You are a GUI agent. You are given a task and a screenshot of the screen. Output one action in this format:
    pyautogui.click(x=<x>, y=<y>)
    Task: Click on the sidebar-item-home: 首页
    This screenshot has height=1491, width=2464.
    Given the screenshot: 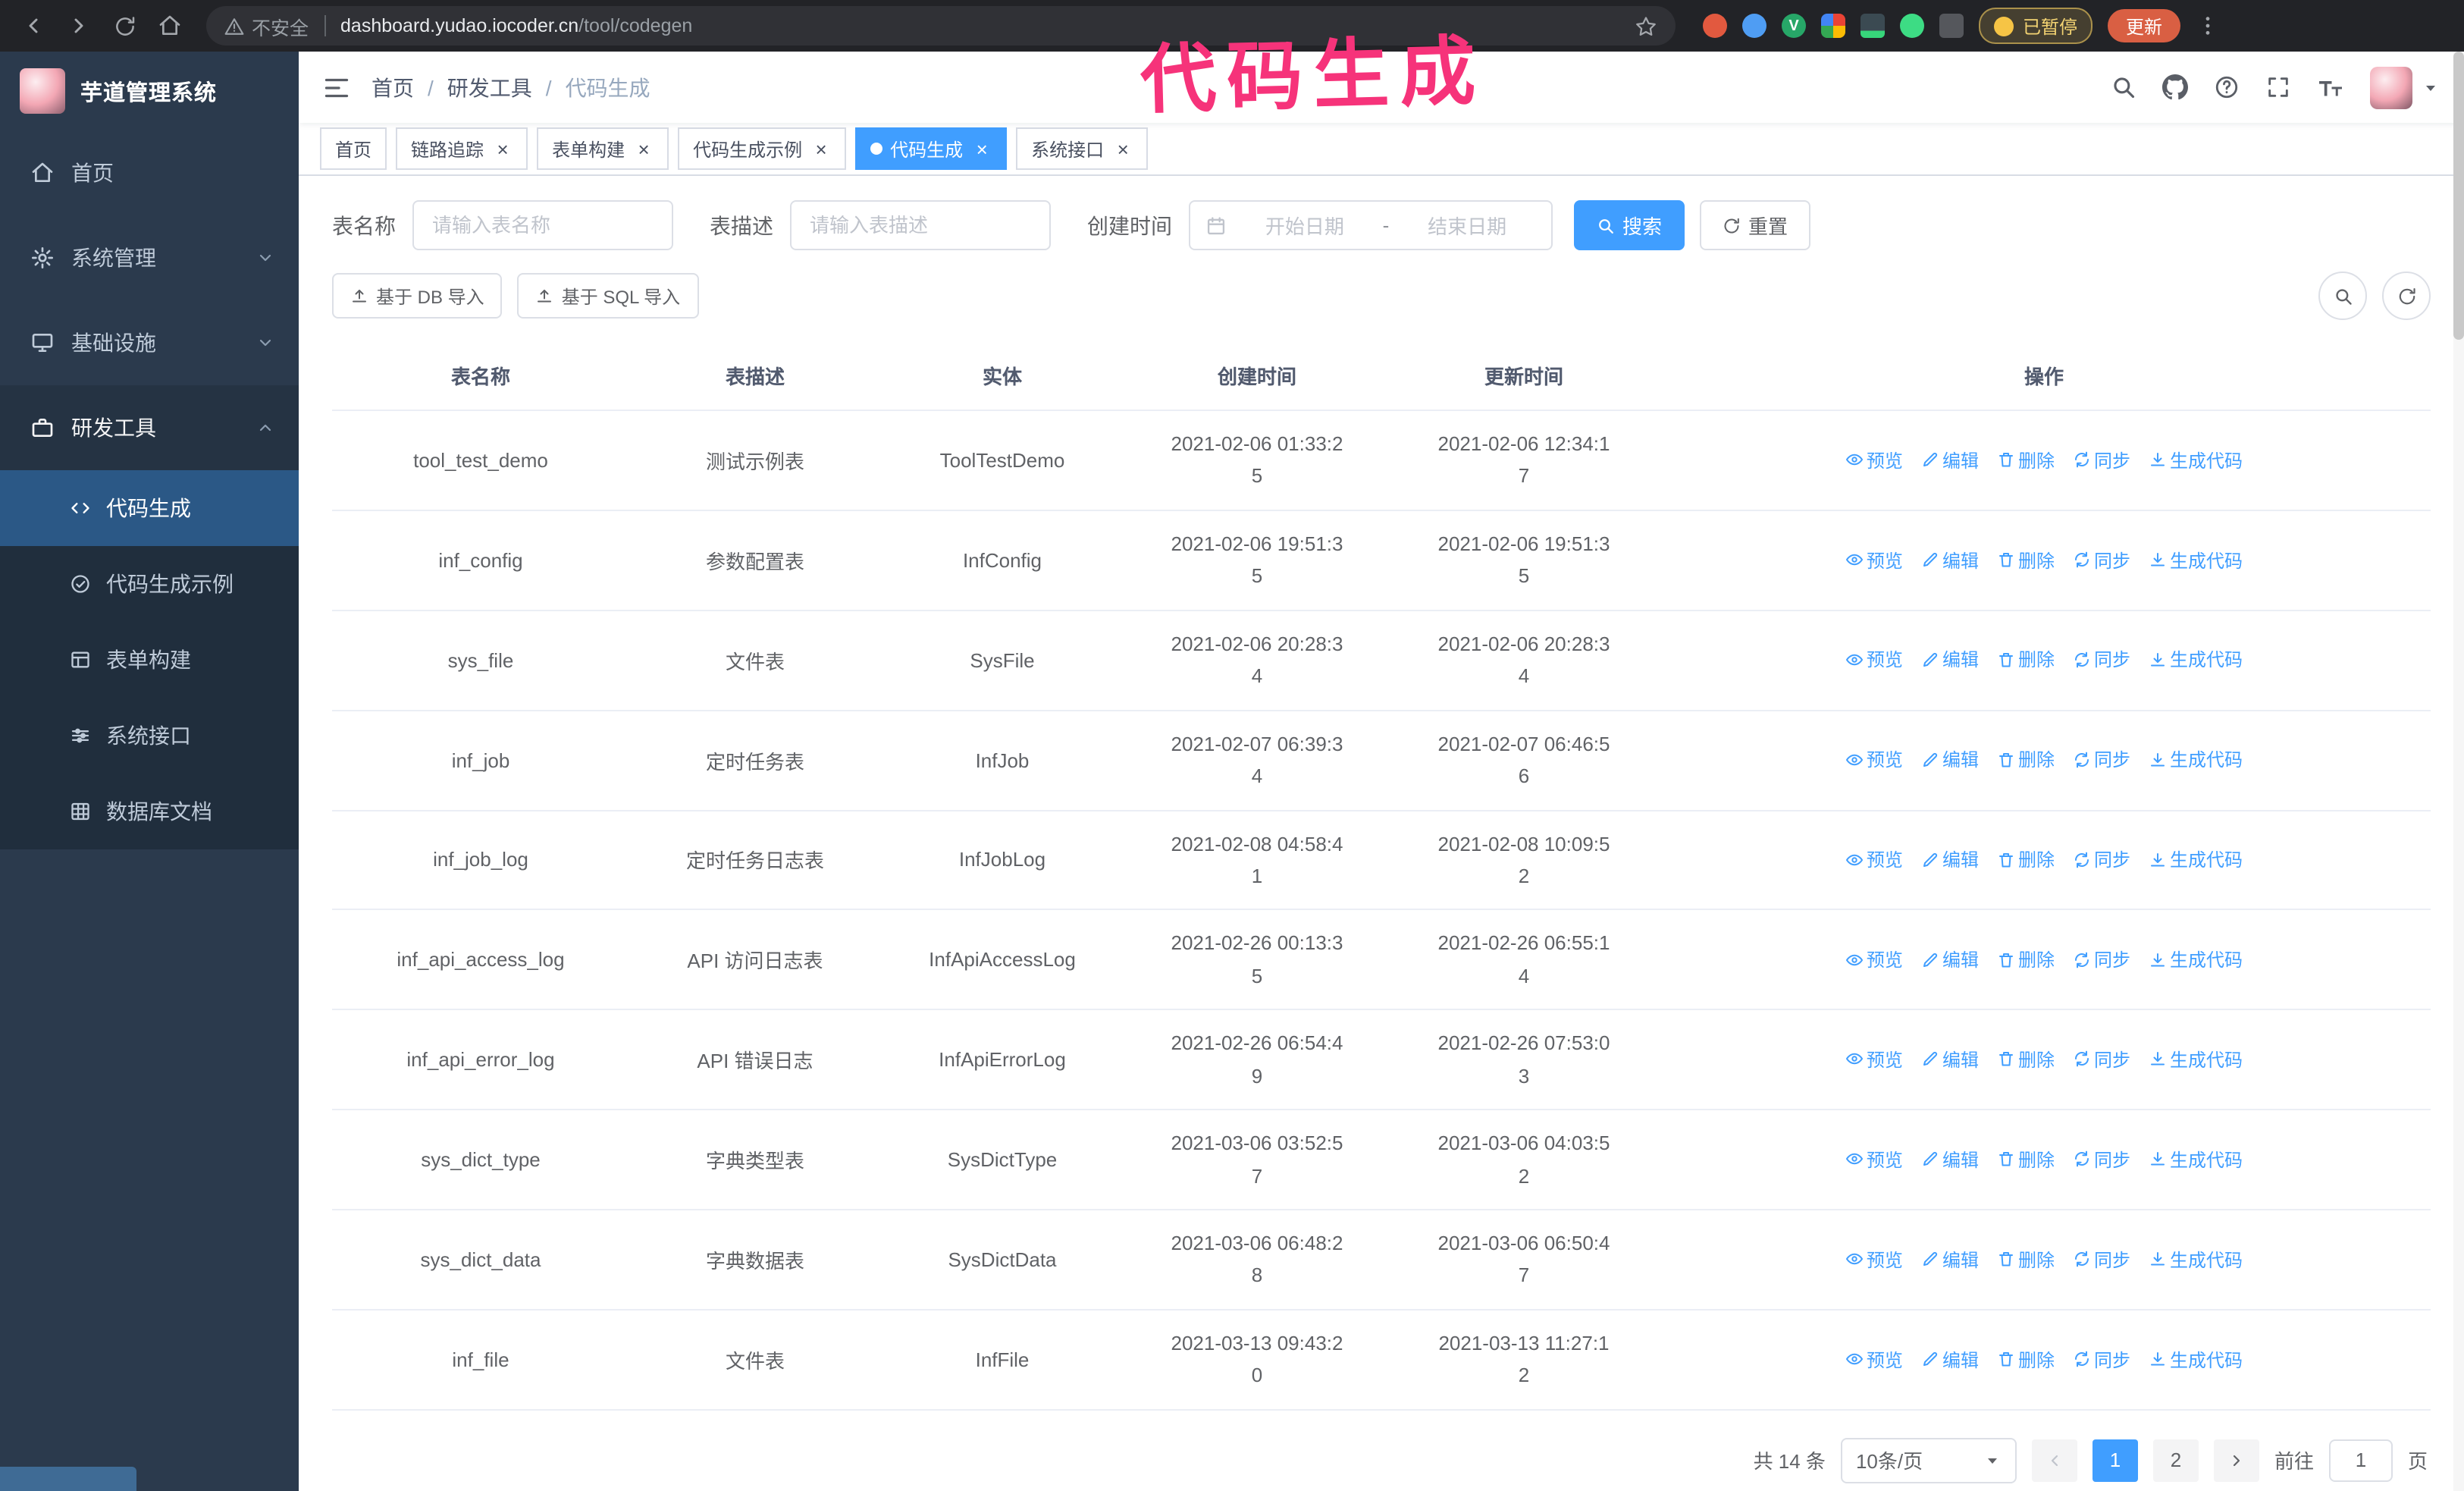 What is the action you would take?
    pyautogui.click(x=150, y=172)
    